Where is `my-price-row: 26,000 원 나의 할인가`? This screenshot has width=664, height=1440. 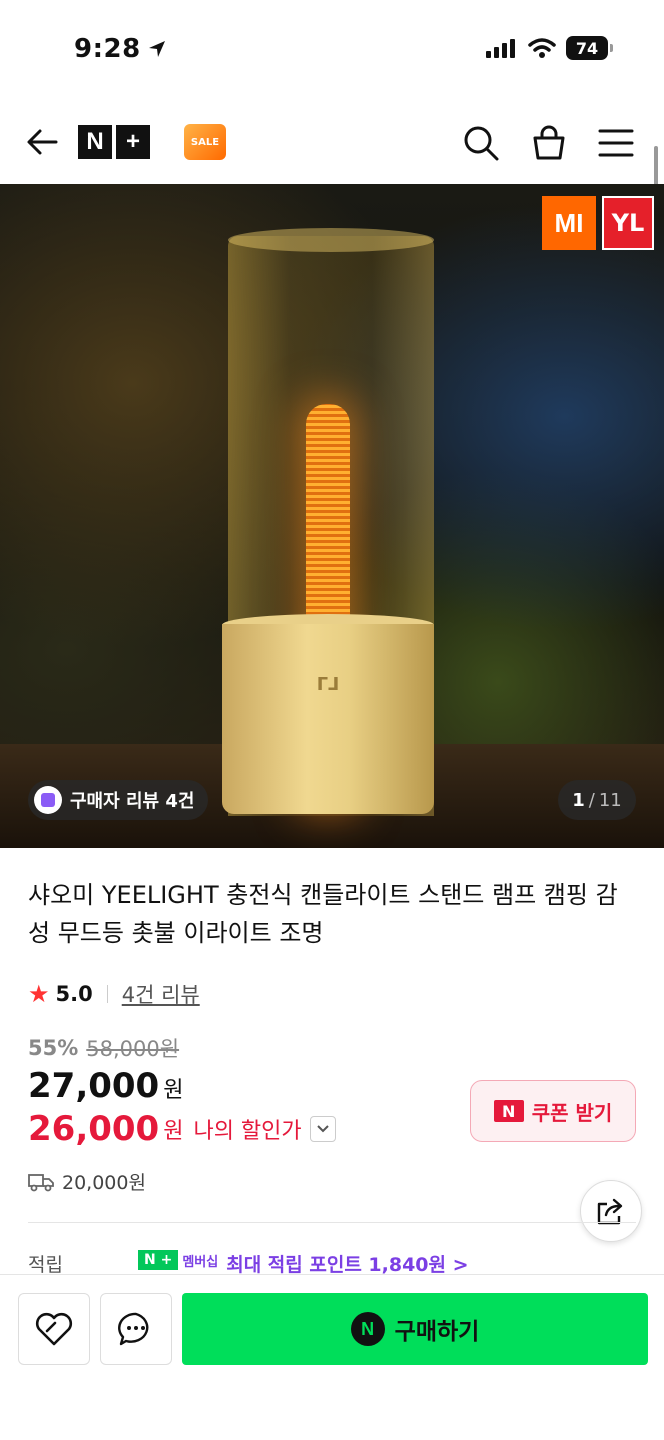
my-price-row: 26,000 원 나의 할인가 is located at coordinates (182, 1129).